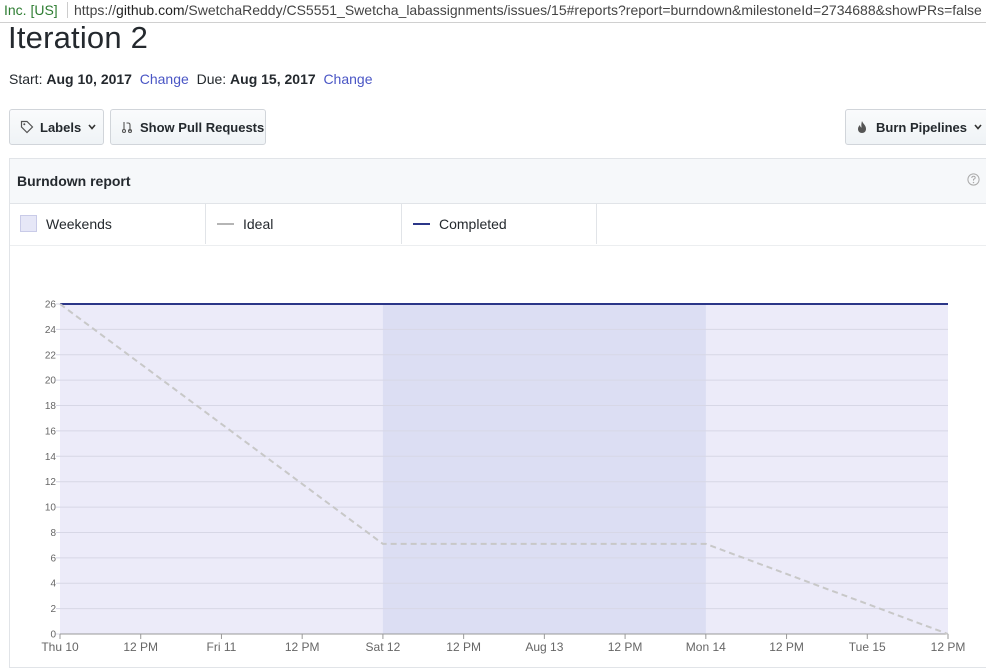  I want to click on y-tick-label: 18, so click(51, 406).